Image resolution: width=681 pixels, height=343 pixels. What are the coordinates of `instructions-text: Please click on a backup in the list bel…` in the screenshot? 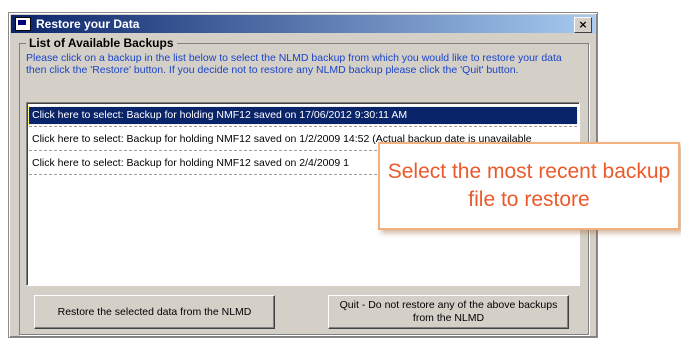 It's located at (294, 64).